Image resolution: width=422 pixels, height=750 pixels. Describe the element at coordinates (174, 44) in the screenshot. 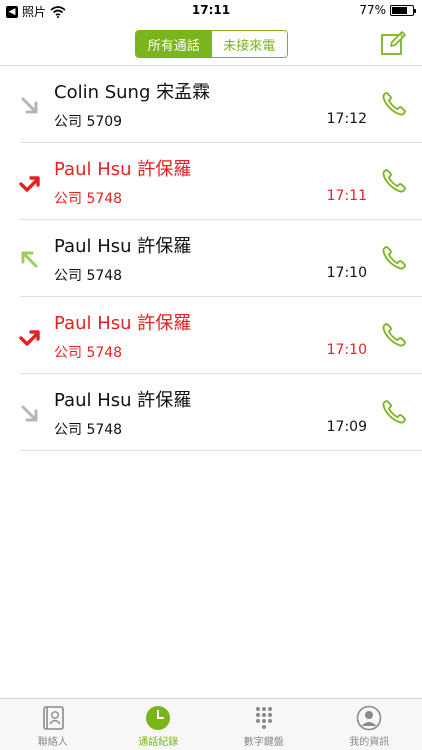

I see `segment-all-calls: 所有通話` at that location.